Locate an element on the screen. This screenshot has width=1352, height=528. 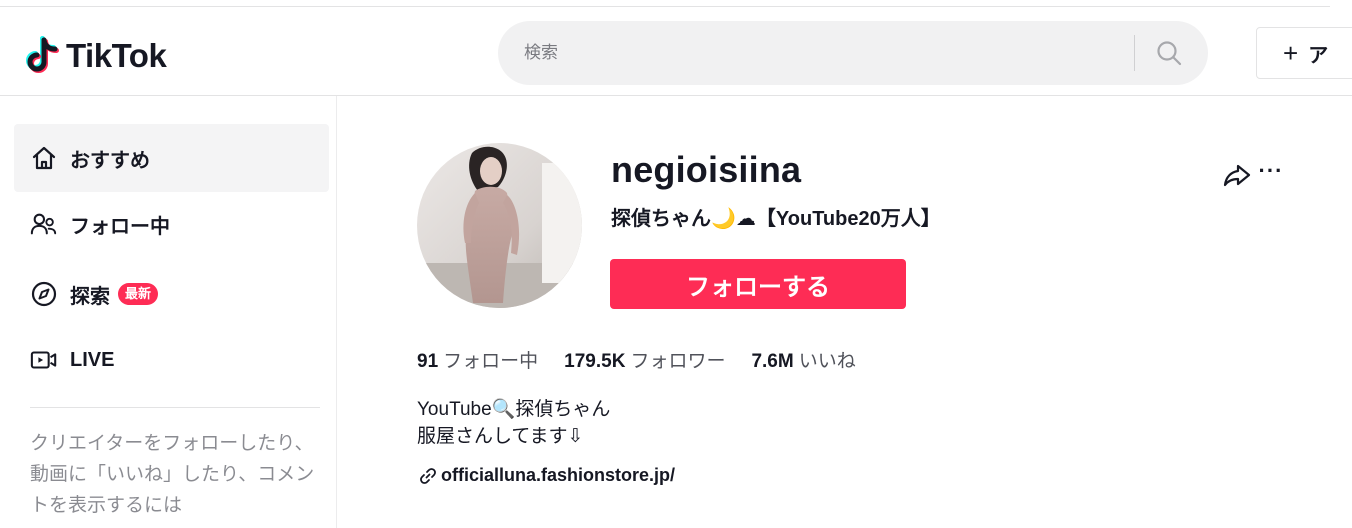
follow-button: フォローする is located at coordinates (758, 284).